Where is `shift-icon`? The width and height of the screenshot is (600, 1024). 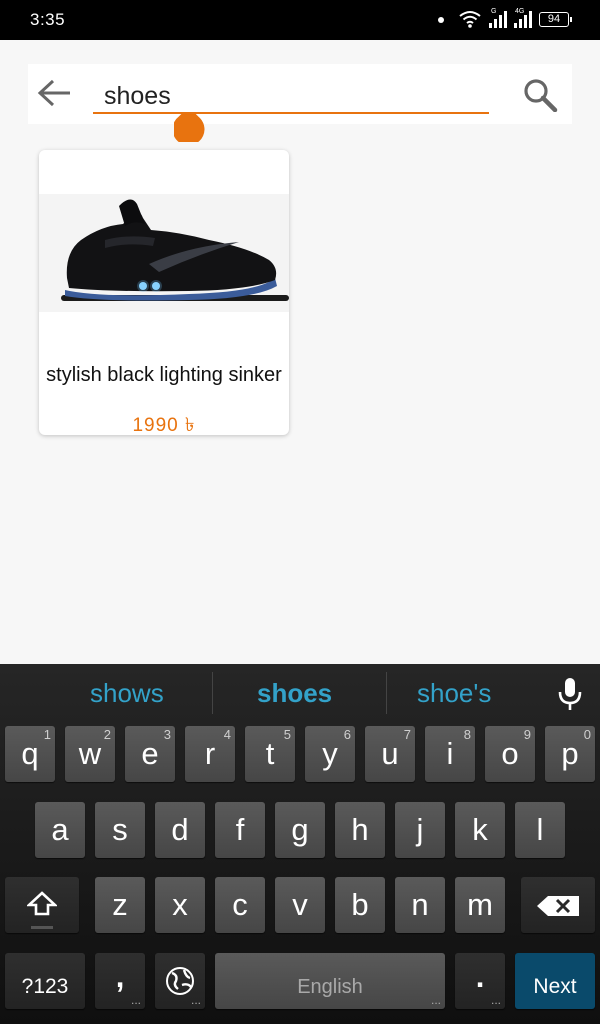 shift-icon is located at coordinates (42, 903).